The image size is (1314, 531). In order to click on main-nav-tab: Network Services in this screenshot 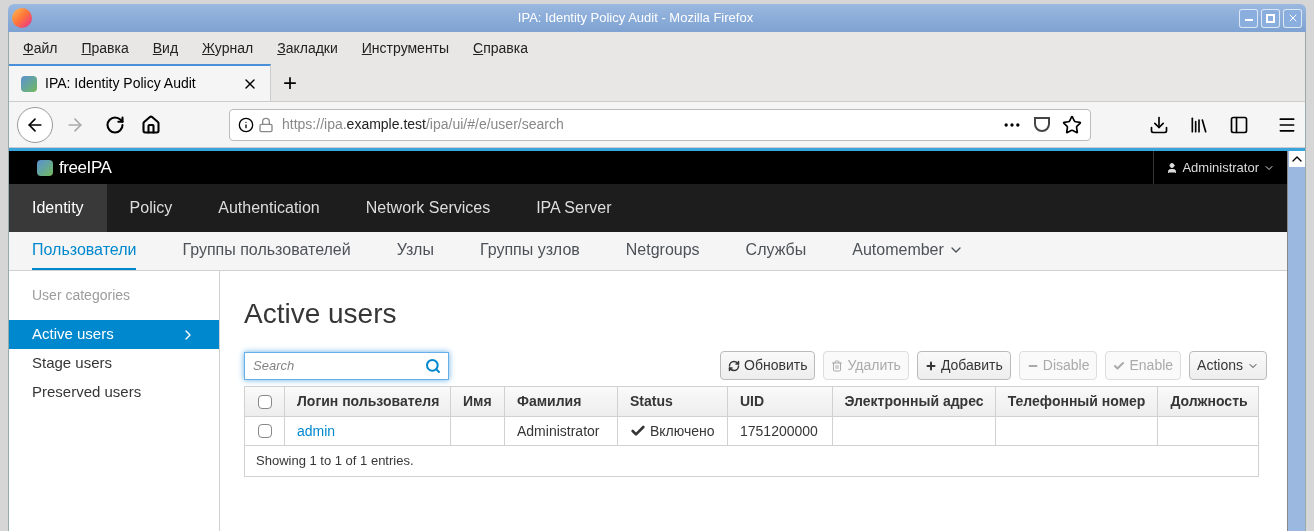, I will do `click(428, 208)`.